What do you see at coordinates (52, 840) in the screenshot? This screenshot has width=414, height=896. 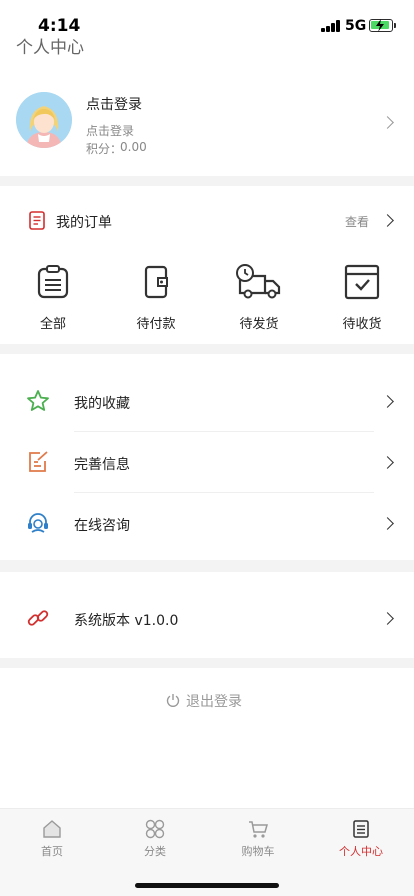 I see `tab-home: 首页` at bounding box center [52, 840].